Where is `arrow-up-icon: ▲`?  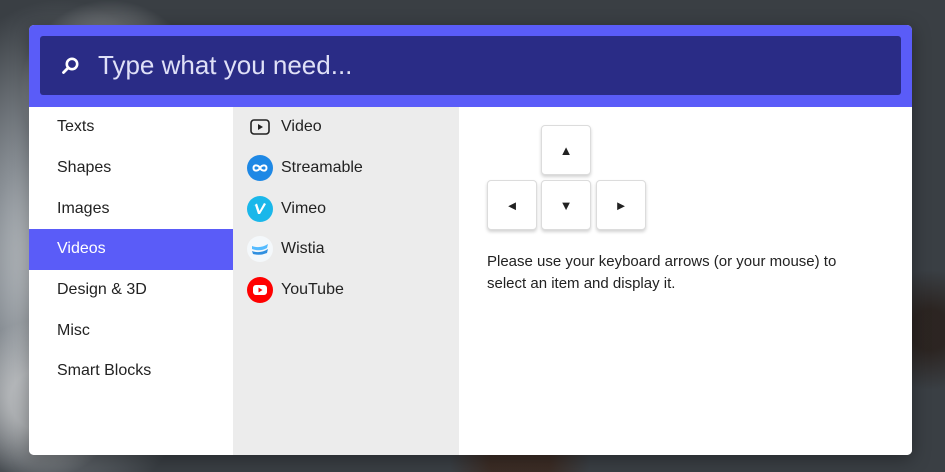
arrow-up-icon: ▲ is located at coordinates (566, 150).